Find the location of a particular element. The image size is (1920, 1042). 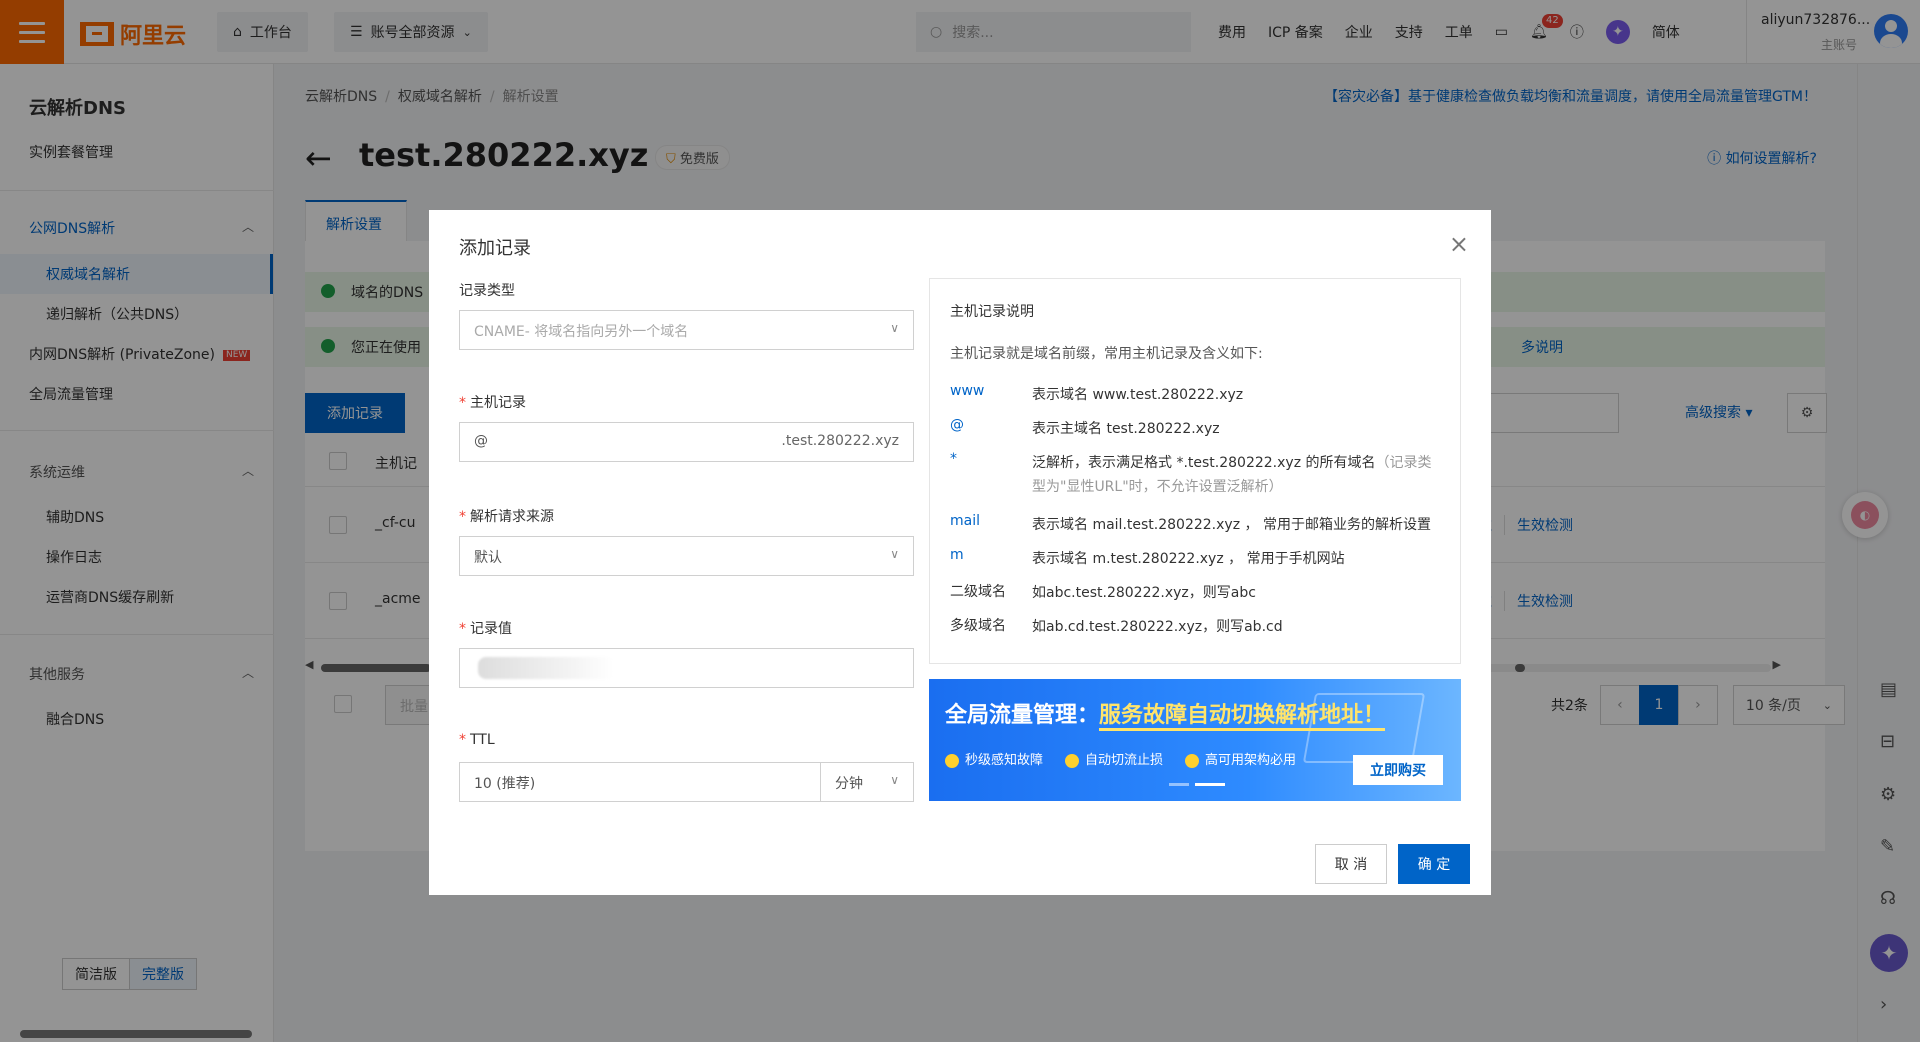

host-label-text: 主机记录 is located at coordinates (498, 403).